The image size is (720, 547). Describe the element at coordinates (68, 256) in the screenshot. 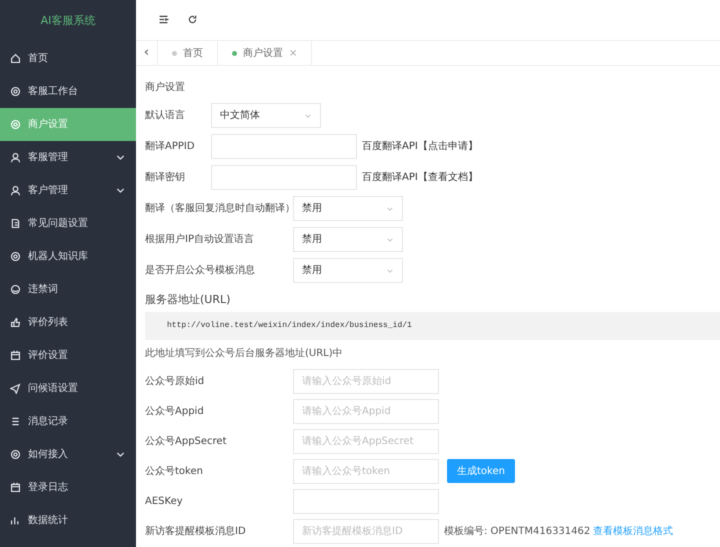

I see `sidebar-item: 机器人知识库` at that location.